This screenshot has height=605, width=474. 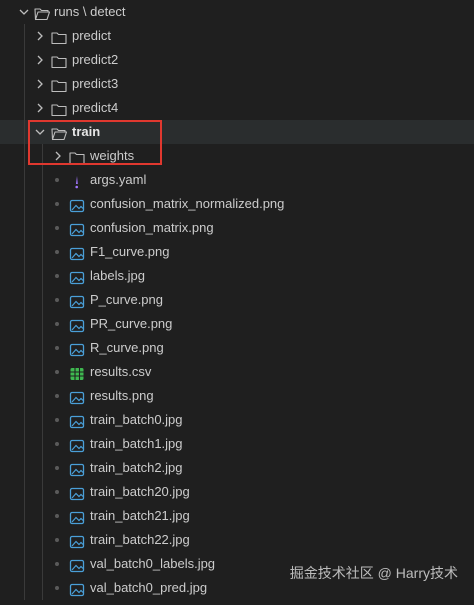 I want to click on tree-item-file: args.yaml, so click(x=237, y=180).